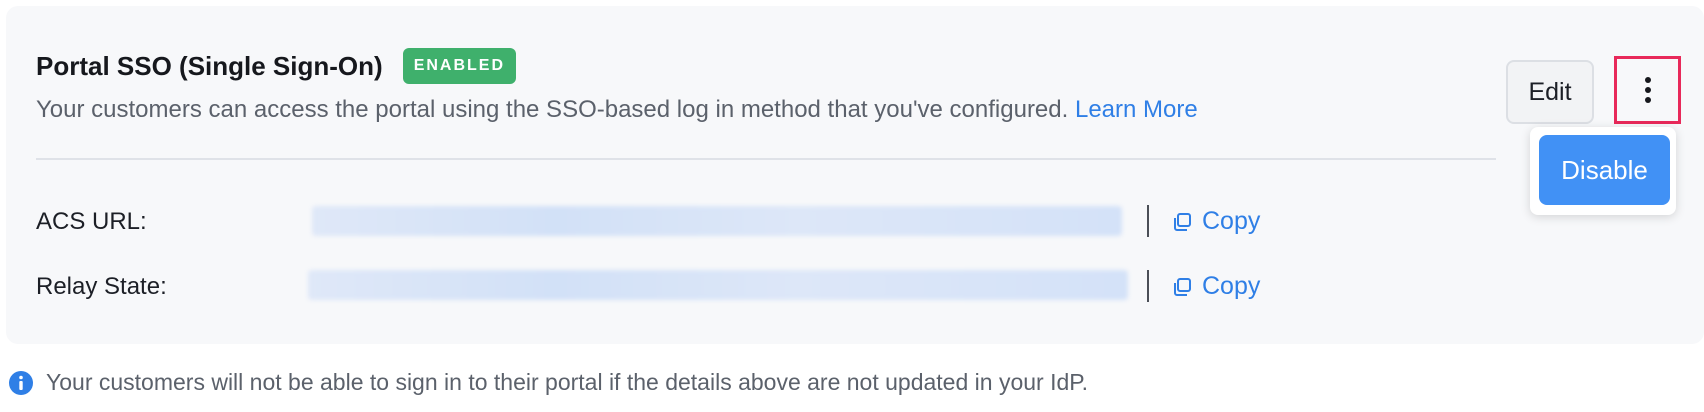 The image size is (1704, 412). I want to click on copy-relay-state-button: Copy, so click(1216, 286).